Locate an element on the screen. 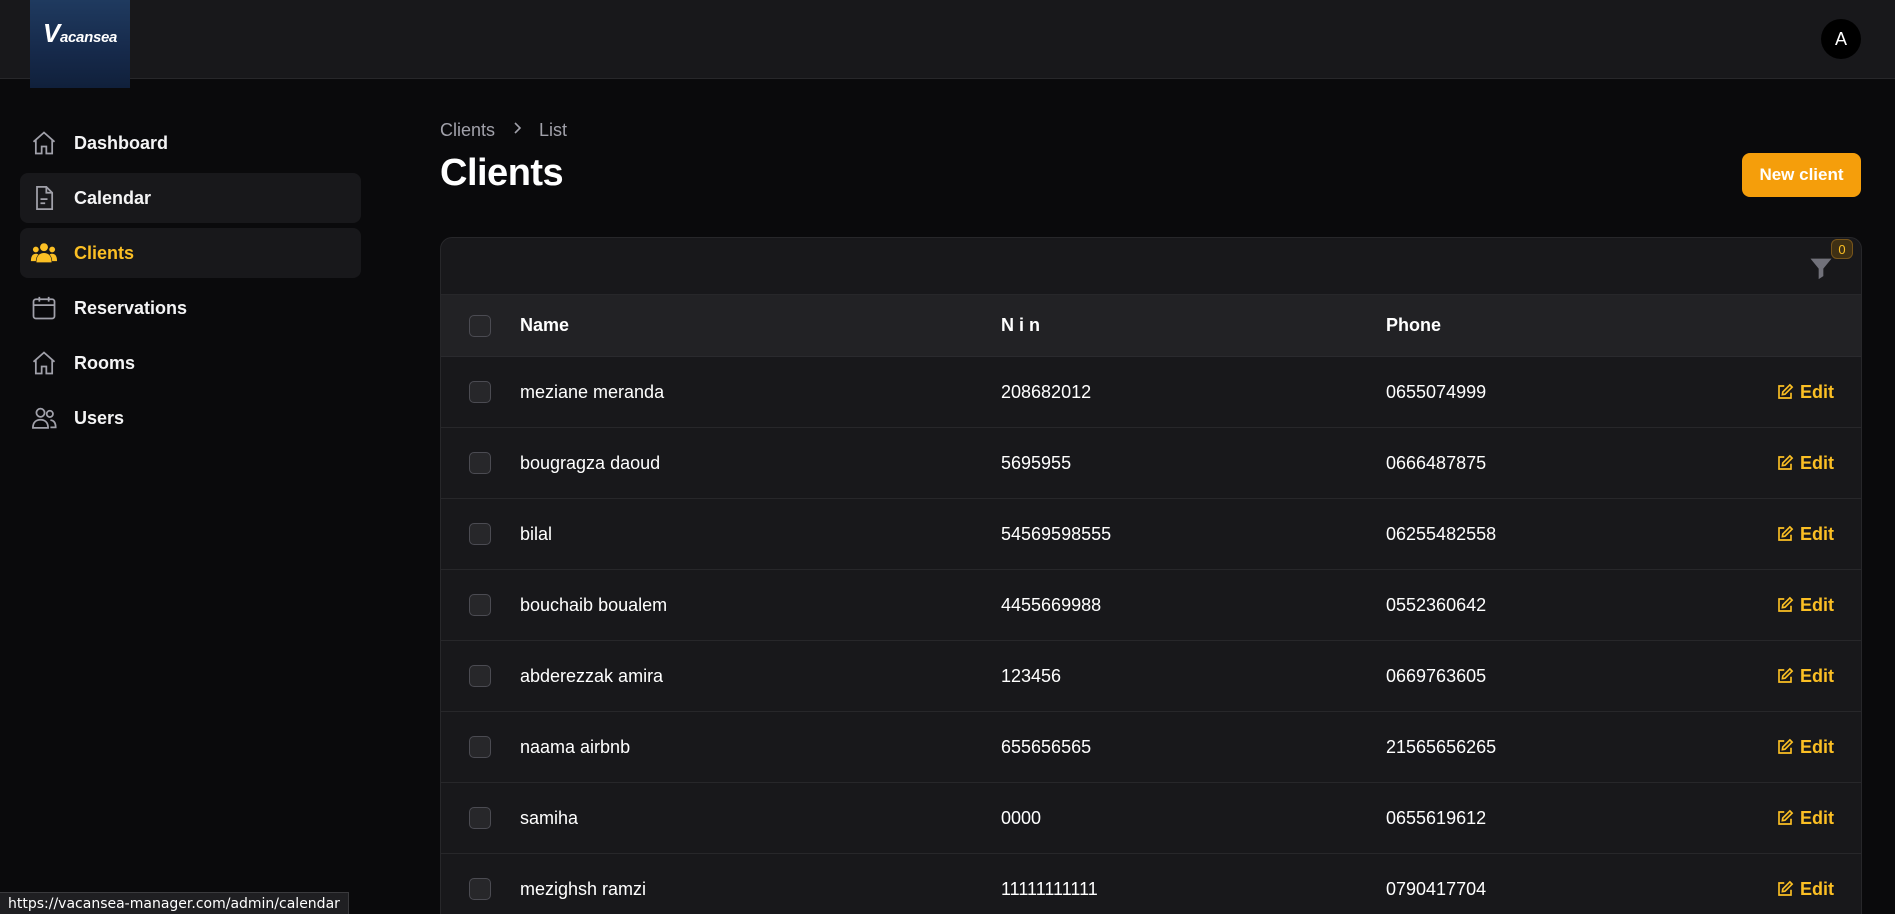 The width and height of the screenshot is (1895, 914). cell-nin: 4455669988 is located at coordinates (1051, 604).